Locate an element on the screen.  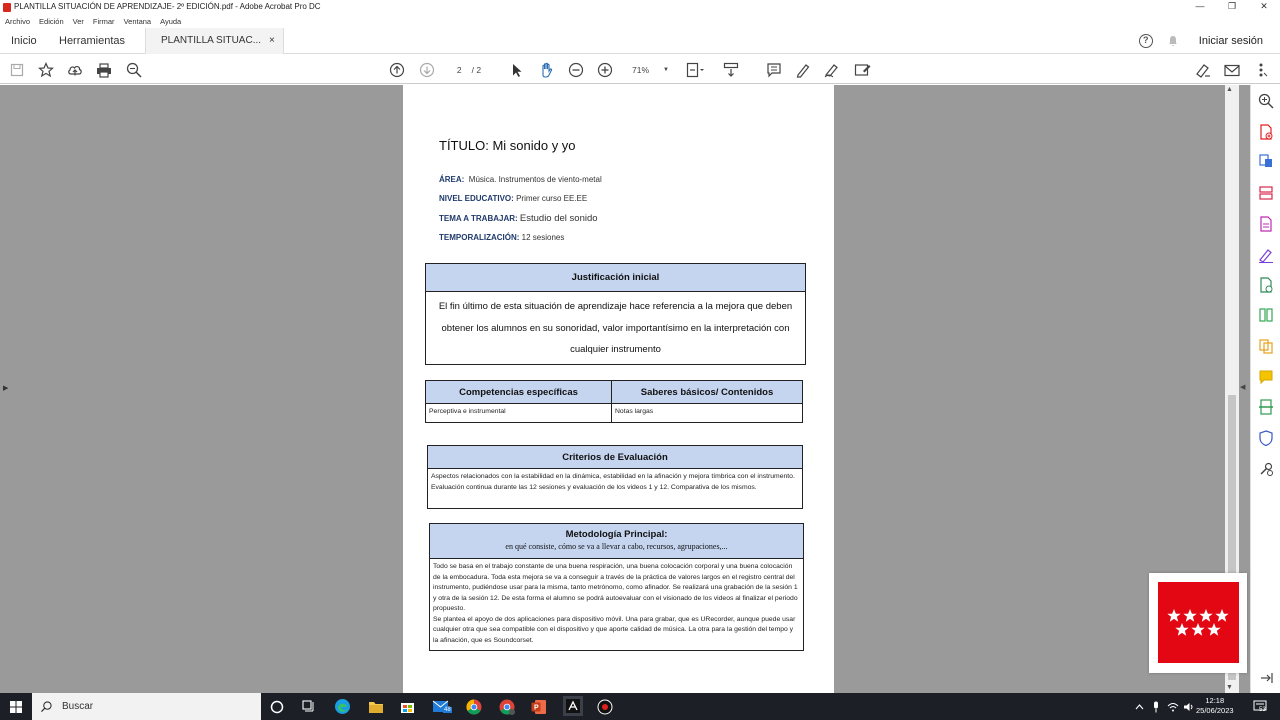
search-text-icon is located at coordinates (134, 70).